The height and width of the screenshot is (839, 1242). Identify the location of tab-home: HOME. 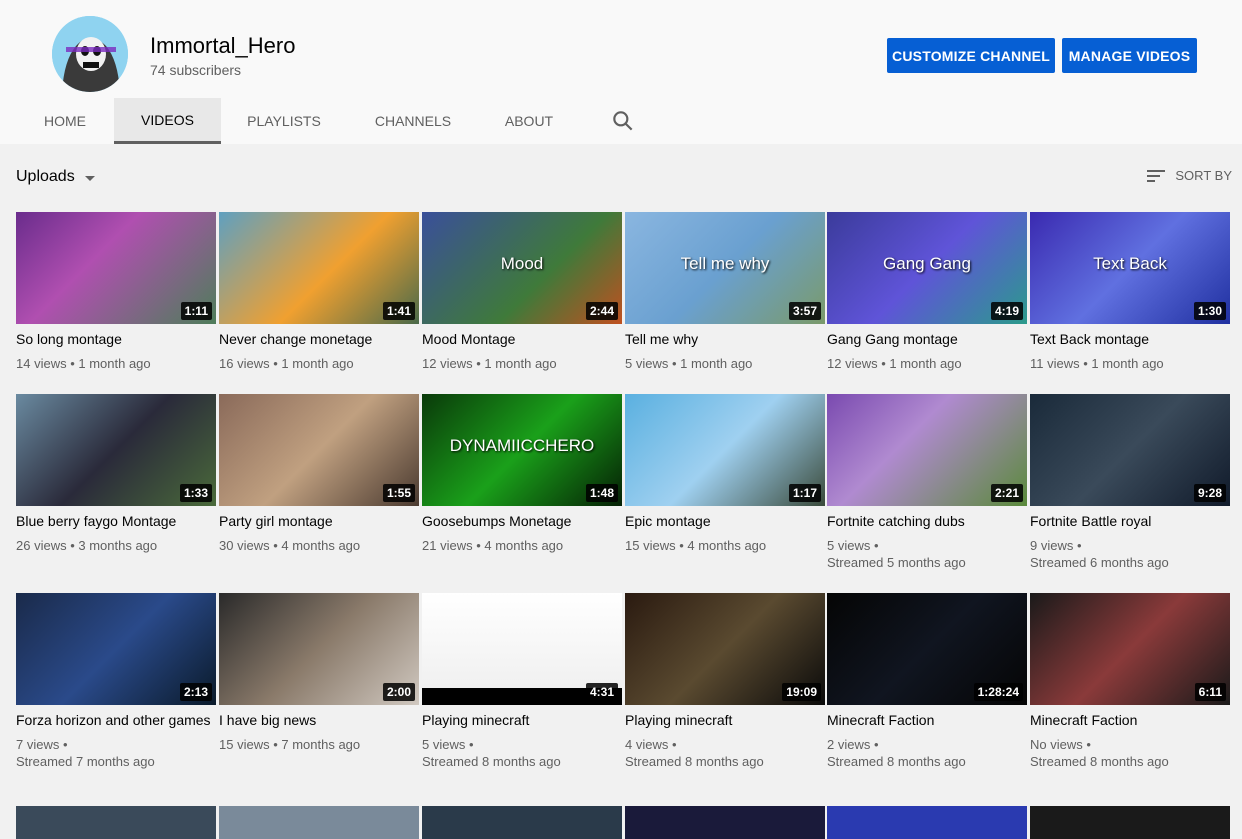
(65, 121).